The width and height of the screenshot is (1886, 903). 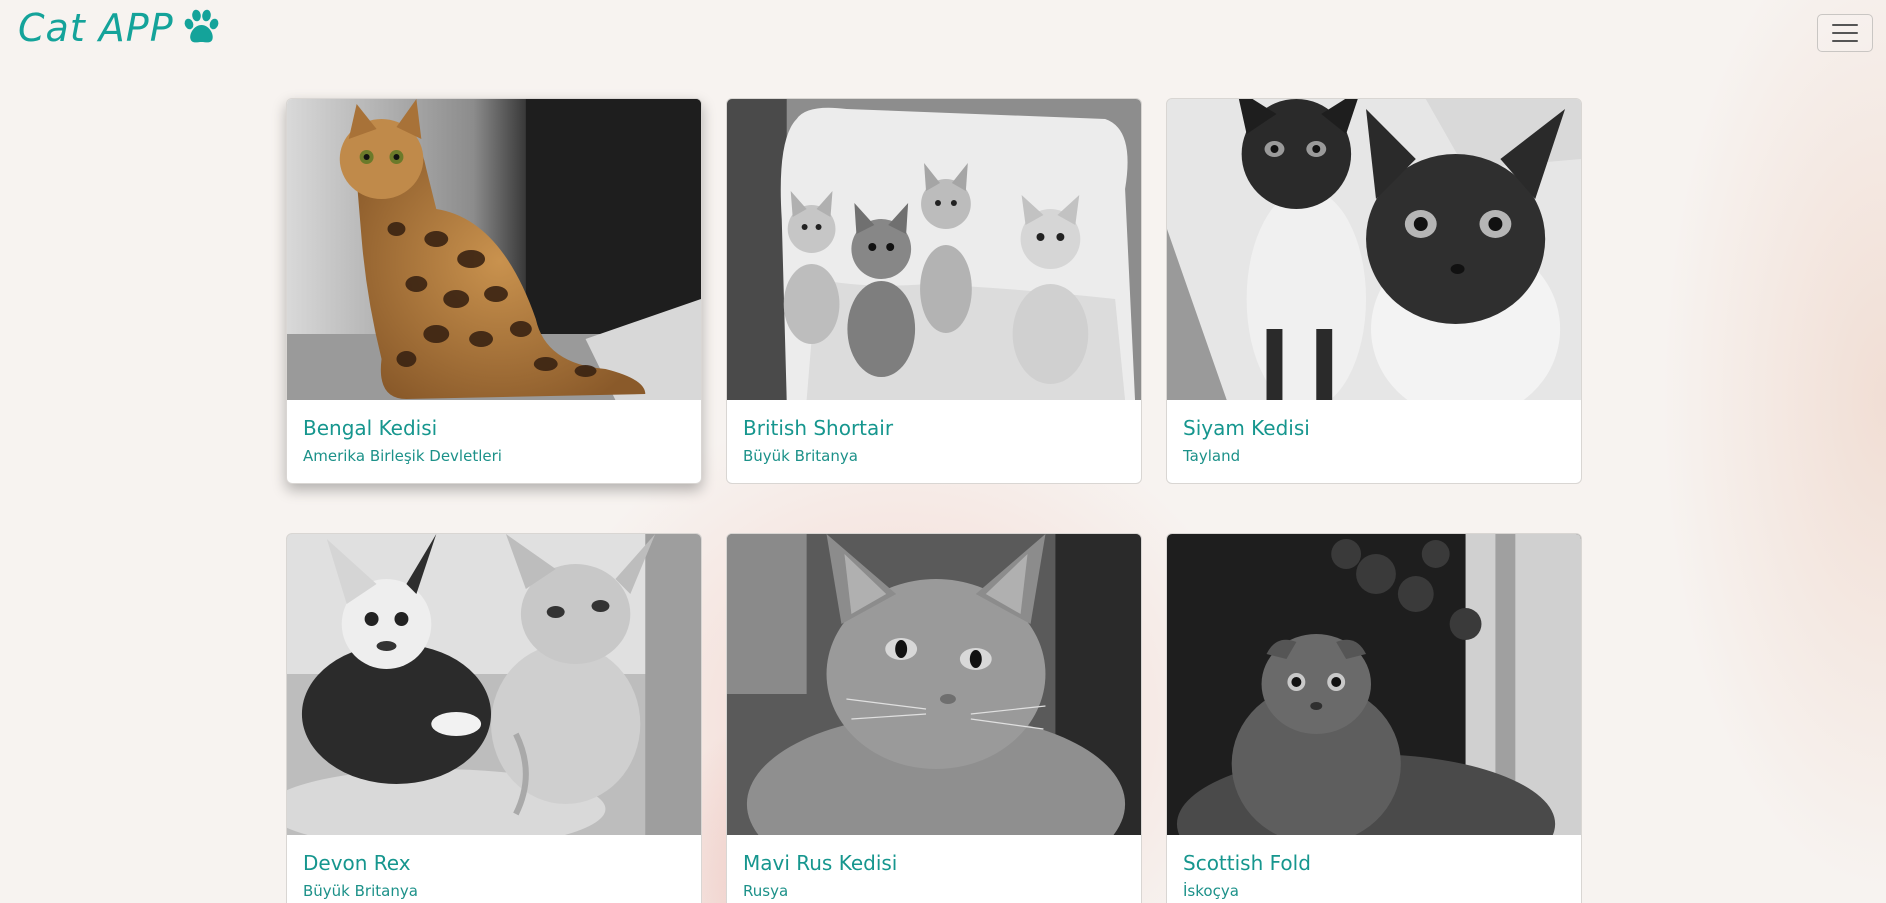 I want to click on cat-card-scottish-fold: Scottish Fold İskoçya, so click(x=1374, y=718).